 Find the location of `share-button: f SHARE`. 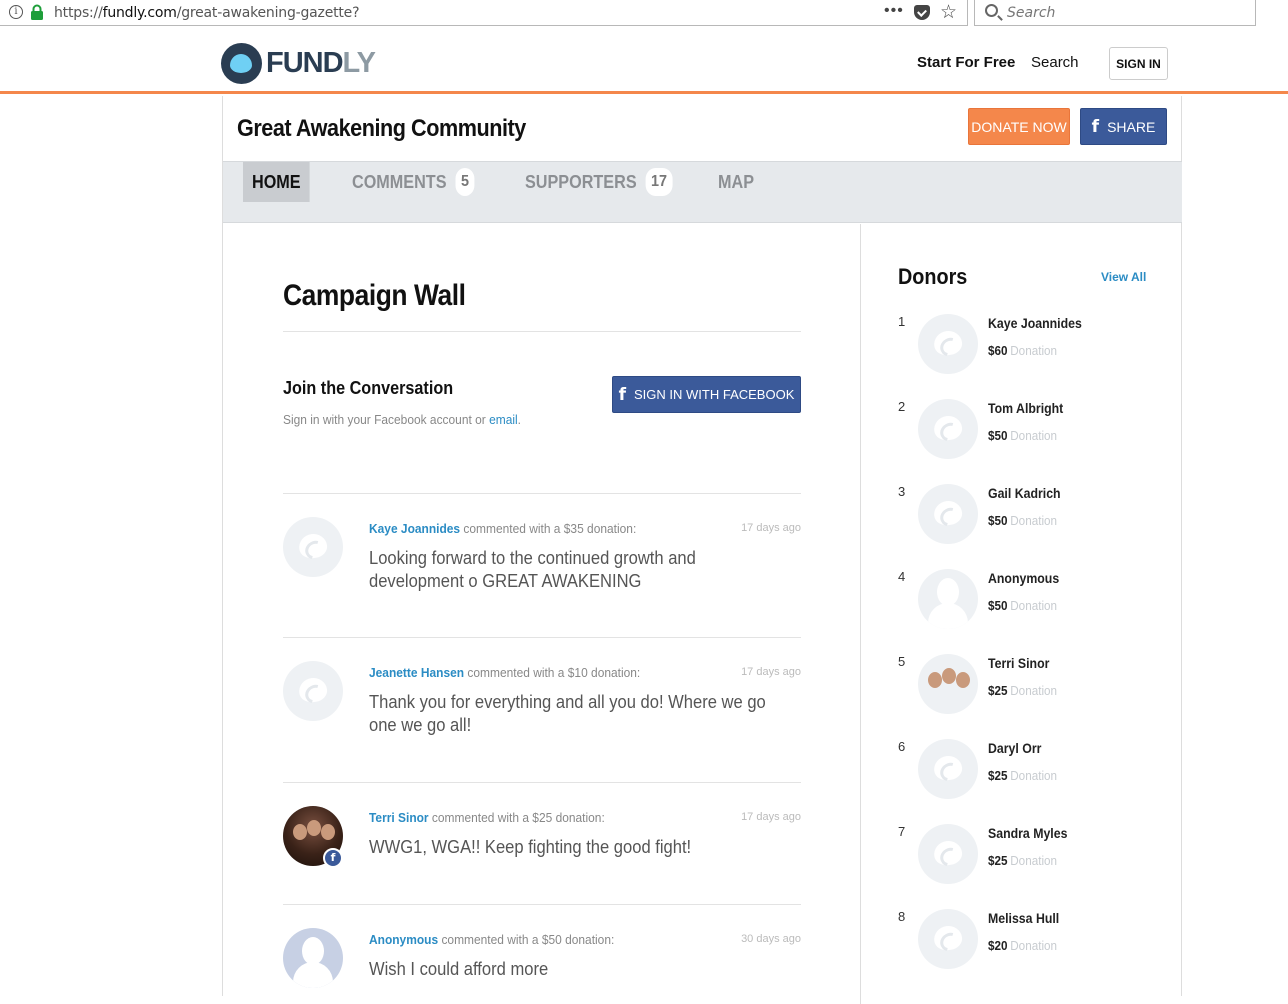

share-button: f SHARE is located at coordinates (1123, 126).